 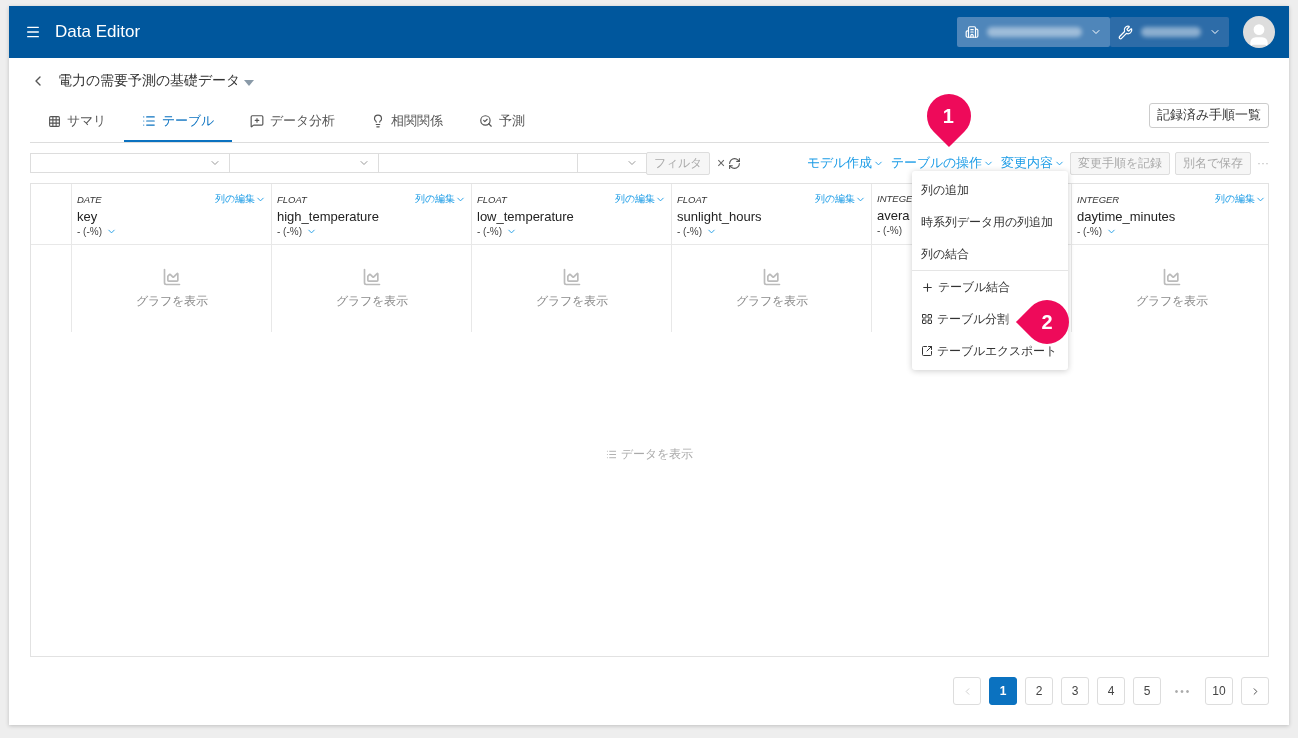 I want to click on refresh-icon, so click(x=735, y=163).